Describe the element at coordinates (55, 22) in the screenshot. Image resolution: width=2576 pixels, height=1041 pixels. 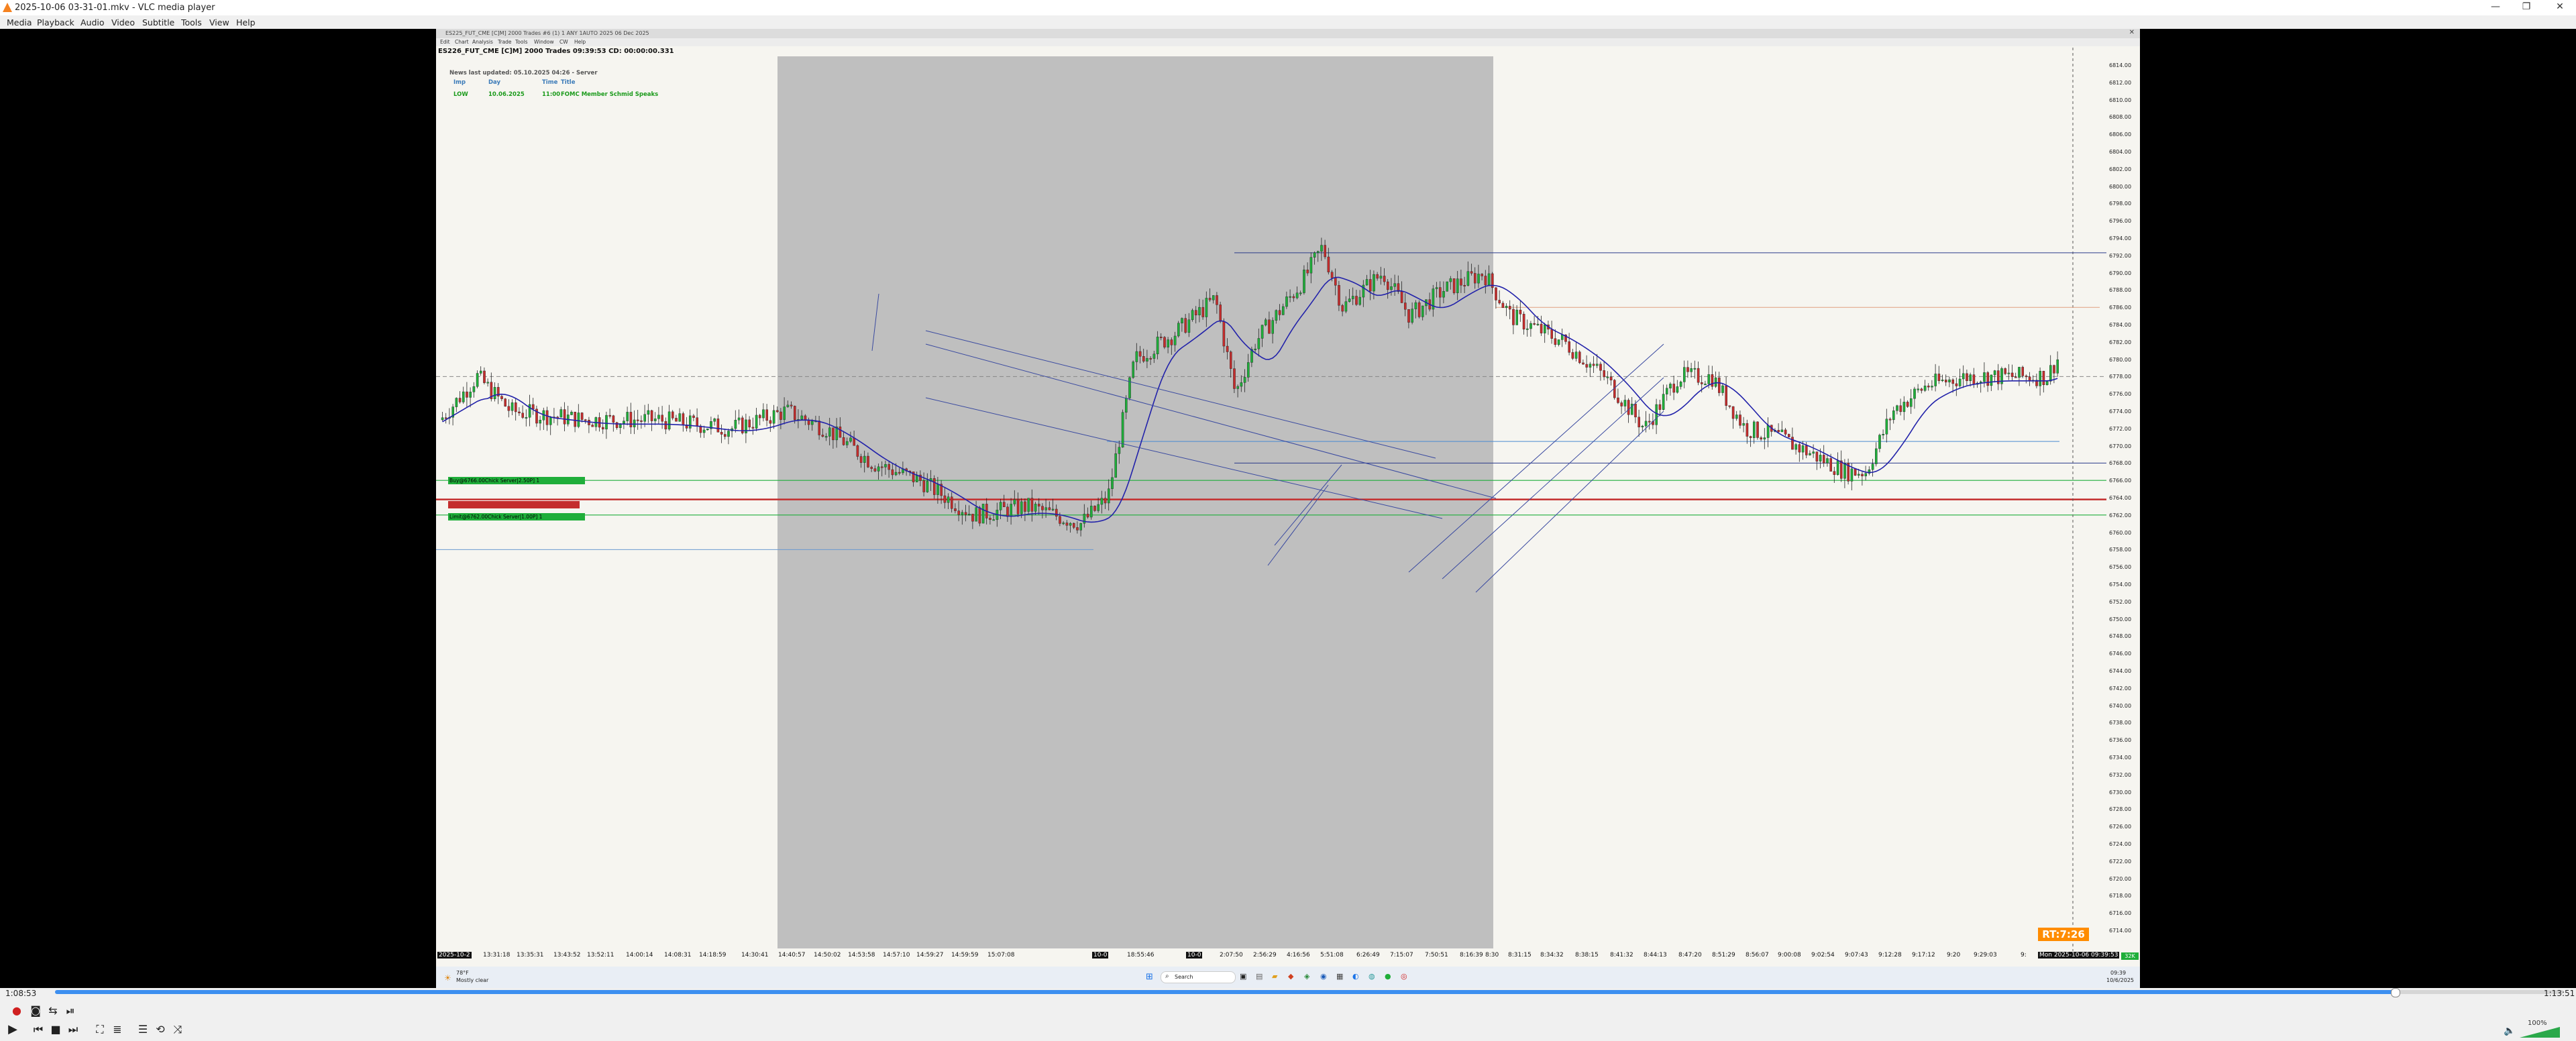
I see `menu-playback: Playback` at that location.